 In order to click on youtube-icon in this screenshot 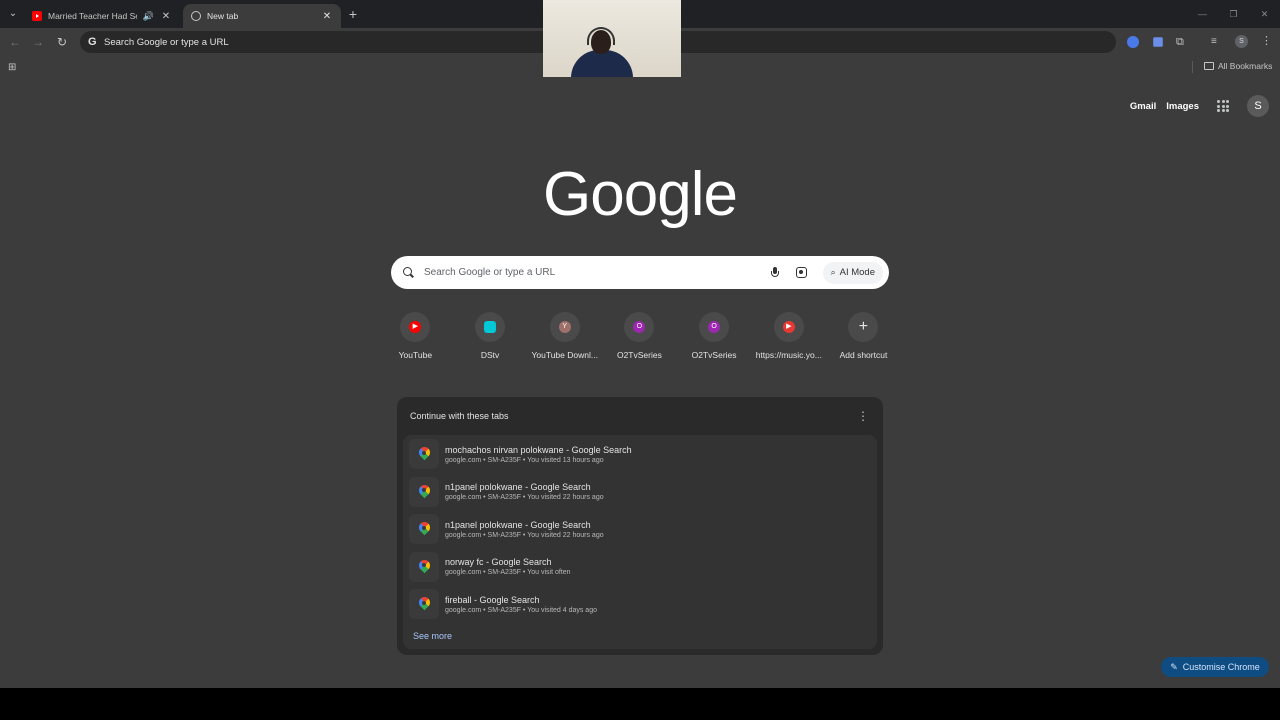, I will do `click(37, 16)`.